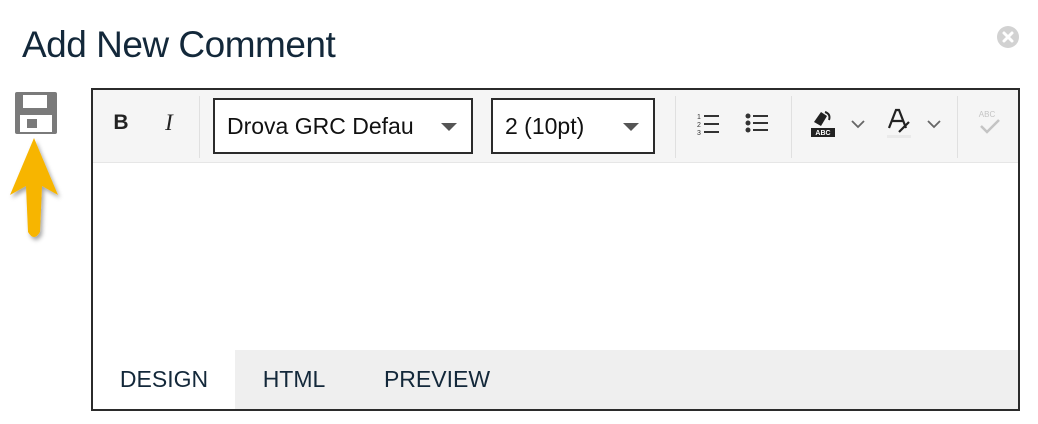 The image size is (1038, 424). Describe the element at coordinates (822, 133) in the screenshot. I see `highlight-badge: ABC` at that location.